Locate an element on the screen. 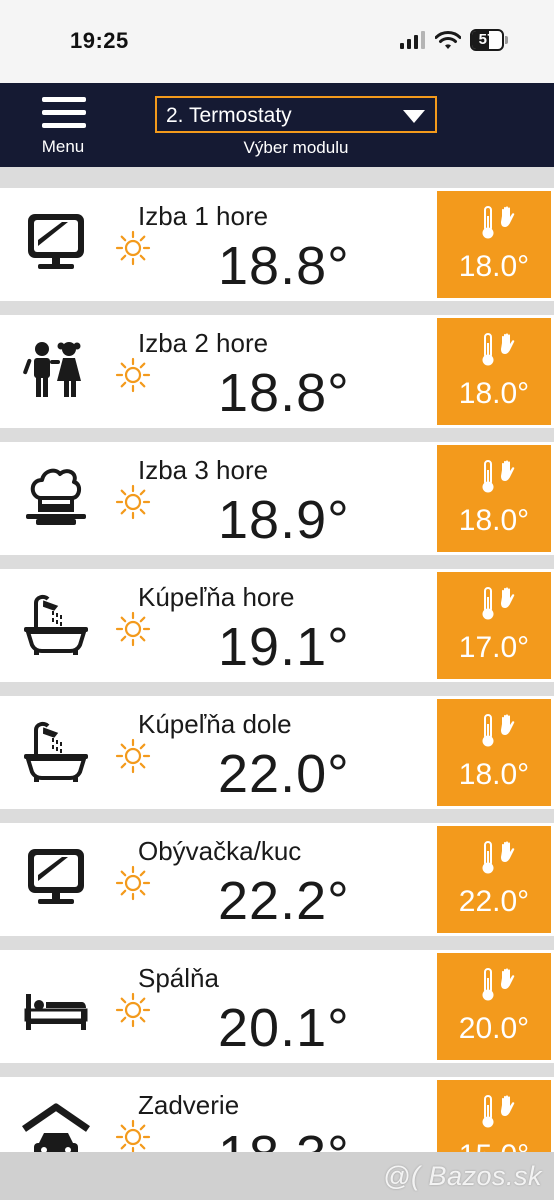 The image size is (554, 1200). room-card: Izba 3 hore 18.9° 18.0° is located at coordinates (277, 498).